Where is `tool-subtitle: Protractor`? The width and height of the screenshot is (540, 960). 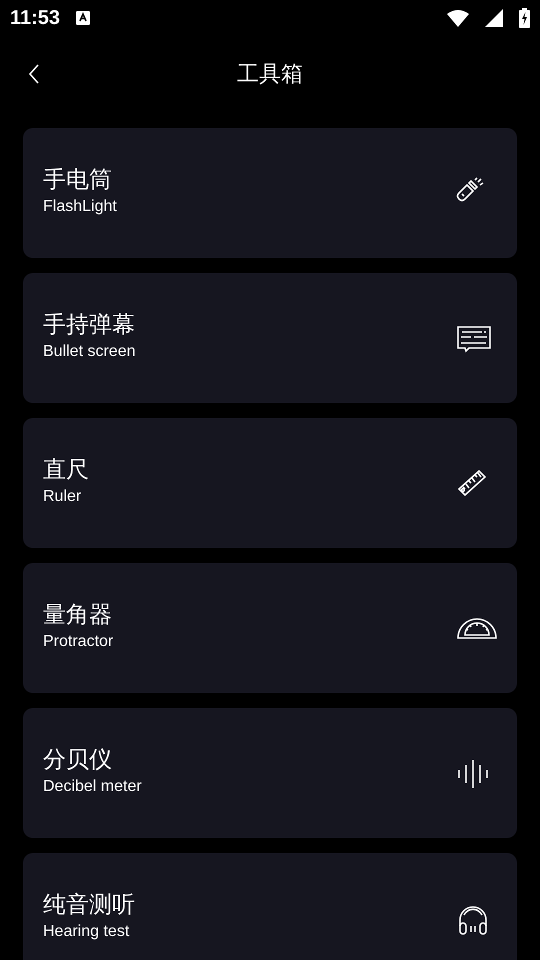
tool-subtitle: Protractor is located at coordinates (78, 642).